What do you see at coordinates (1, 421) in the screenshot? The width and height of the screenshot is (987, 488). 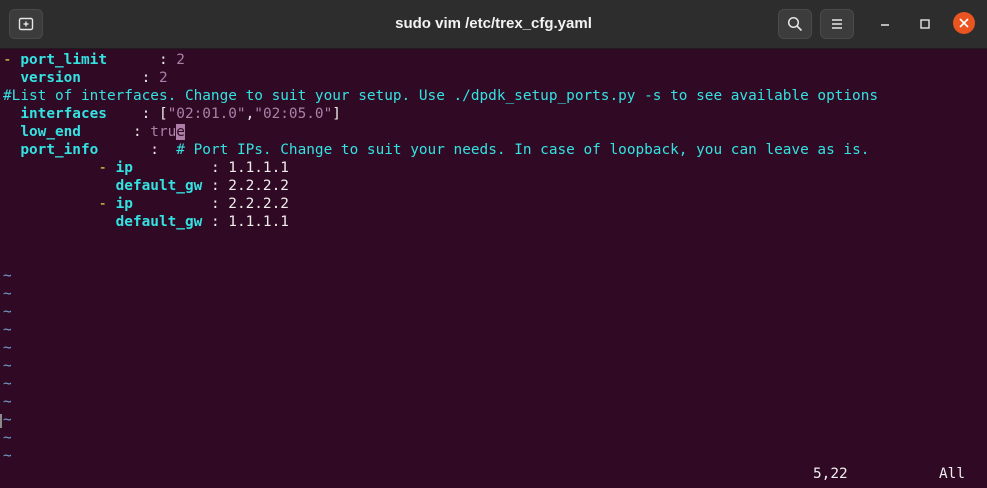 I see `scrollbar-marker` at bounding box center [1, 421].